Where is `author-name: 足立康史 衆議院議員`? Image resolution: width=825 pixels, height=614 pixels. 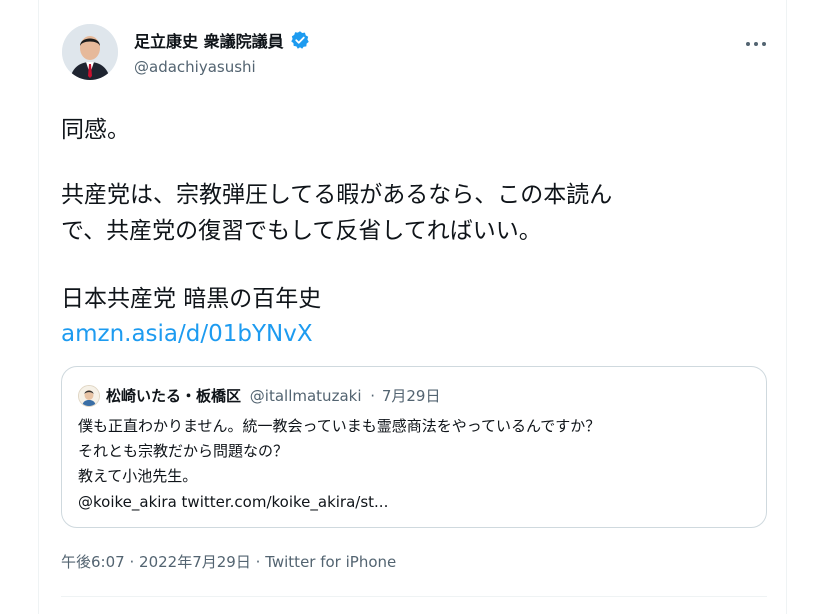 author-name: 足立康史 衆議院議員 is located at coordinates (209, 40).